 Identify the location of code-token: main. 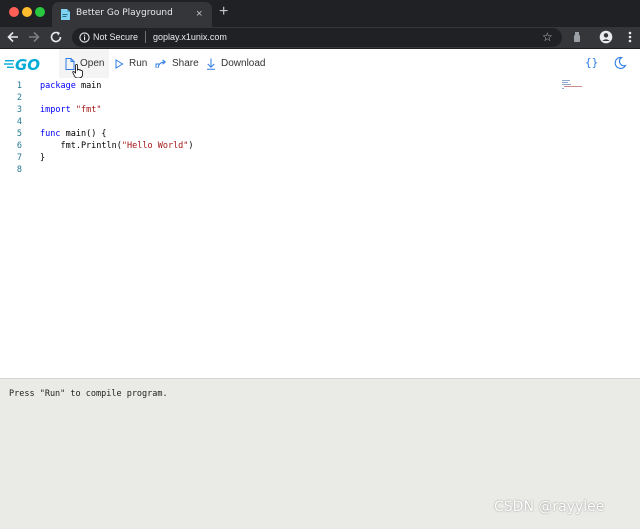
(88, 86).